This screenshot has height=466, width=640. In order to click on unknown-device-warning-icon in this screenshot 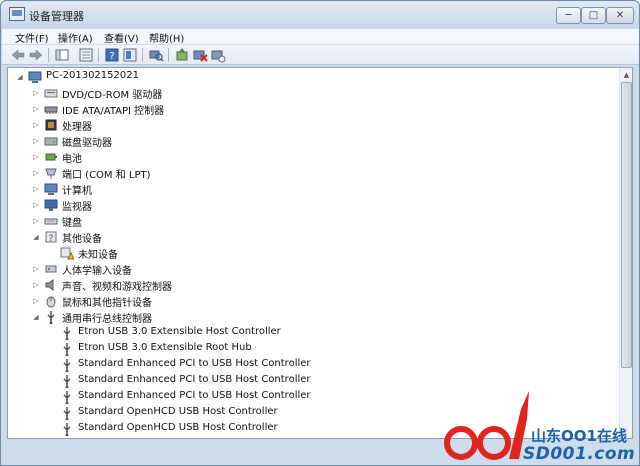, I will do `click(67, 253)`.